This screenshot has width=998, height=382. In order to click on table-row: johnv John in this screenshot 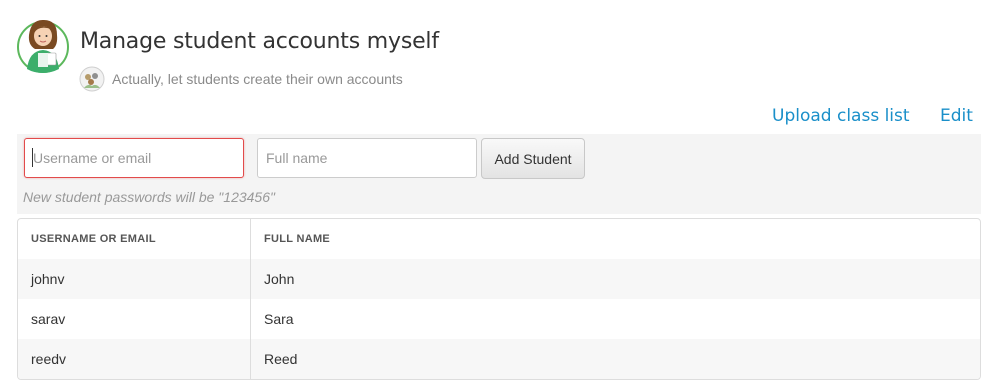, I will do `click(499, 279)`.